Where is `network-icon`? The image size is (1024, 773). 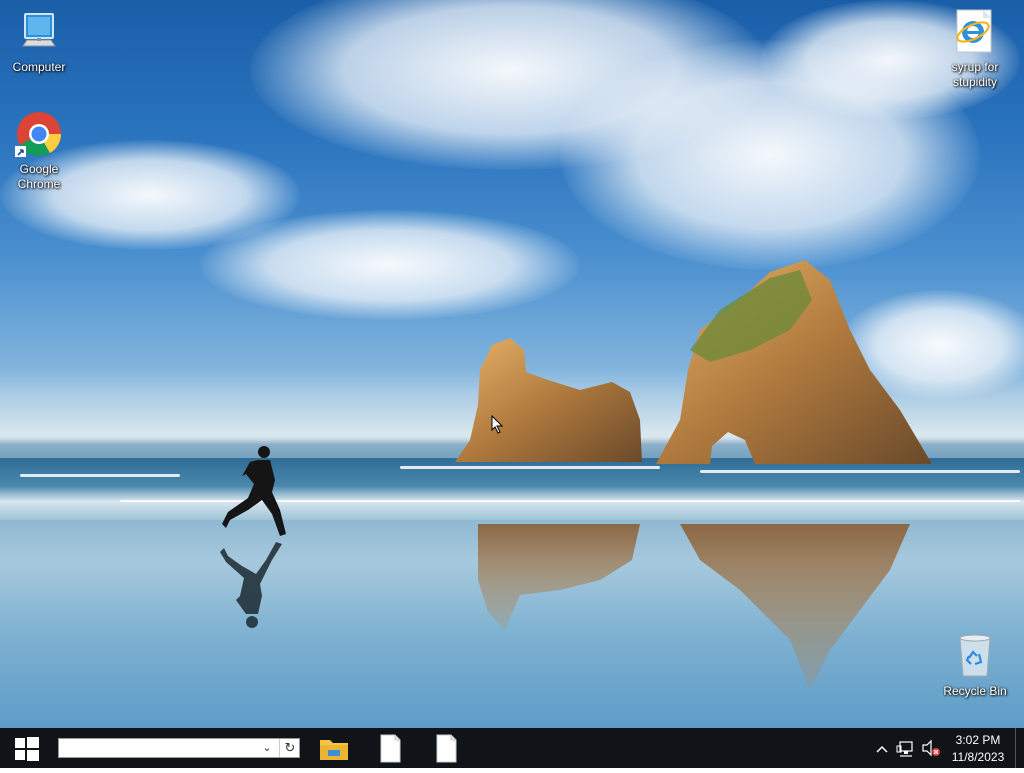
network-icon is located at coordinates (904, 749).